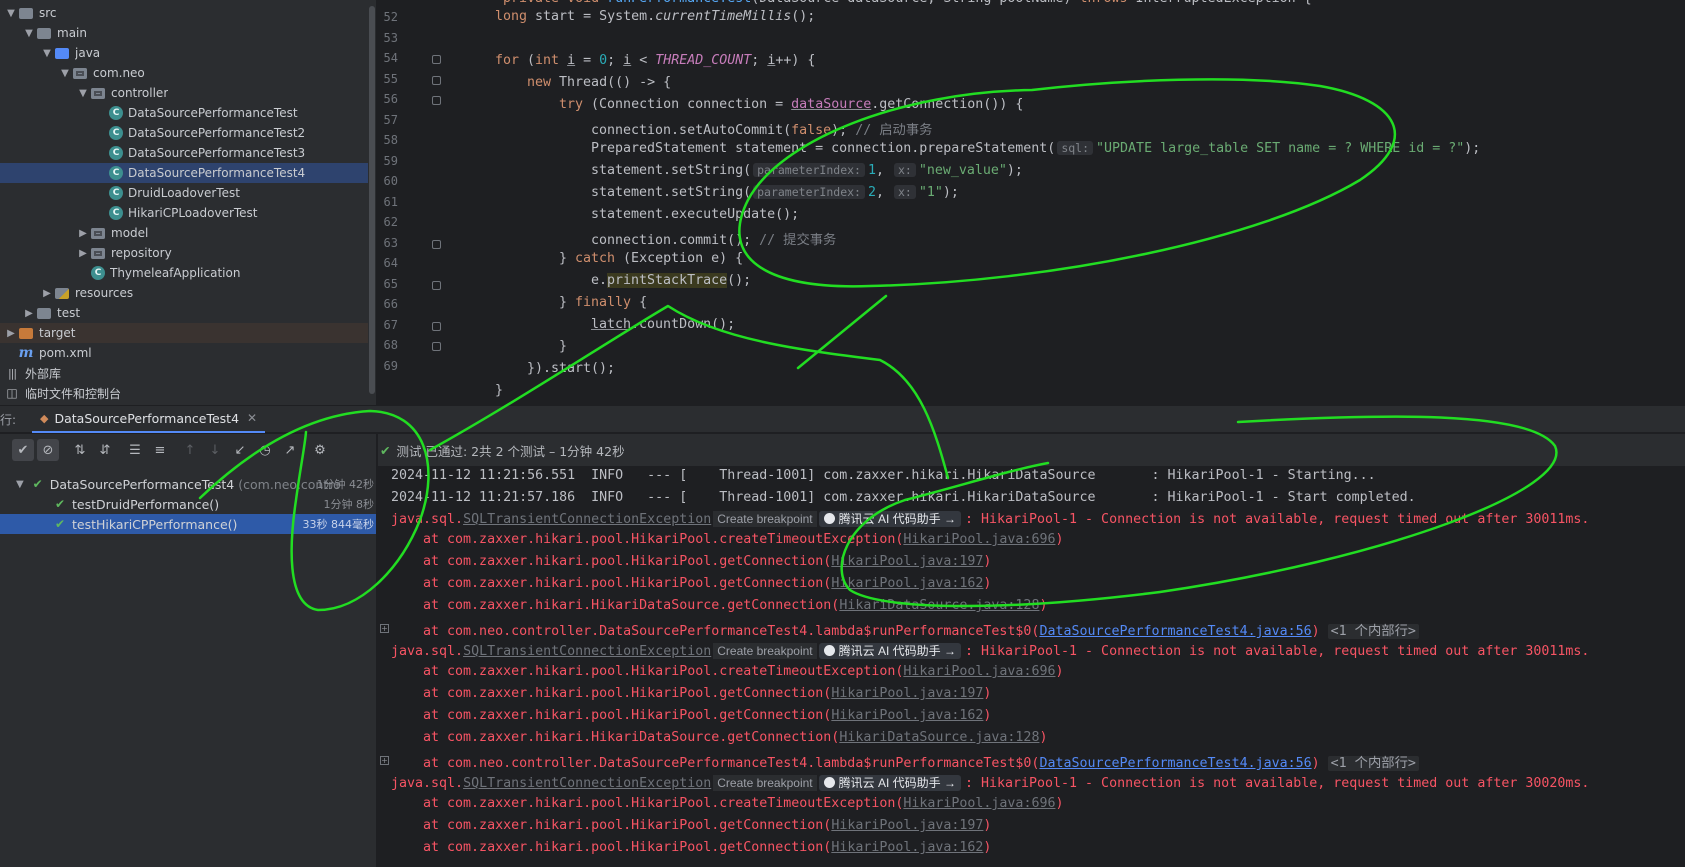 This screenshot has height=867, width=1685. I want to click on line-number: 67, so click(390, 324).